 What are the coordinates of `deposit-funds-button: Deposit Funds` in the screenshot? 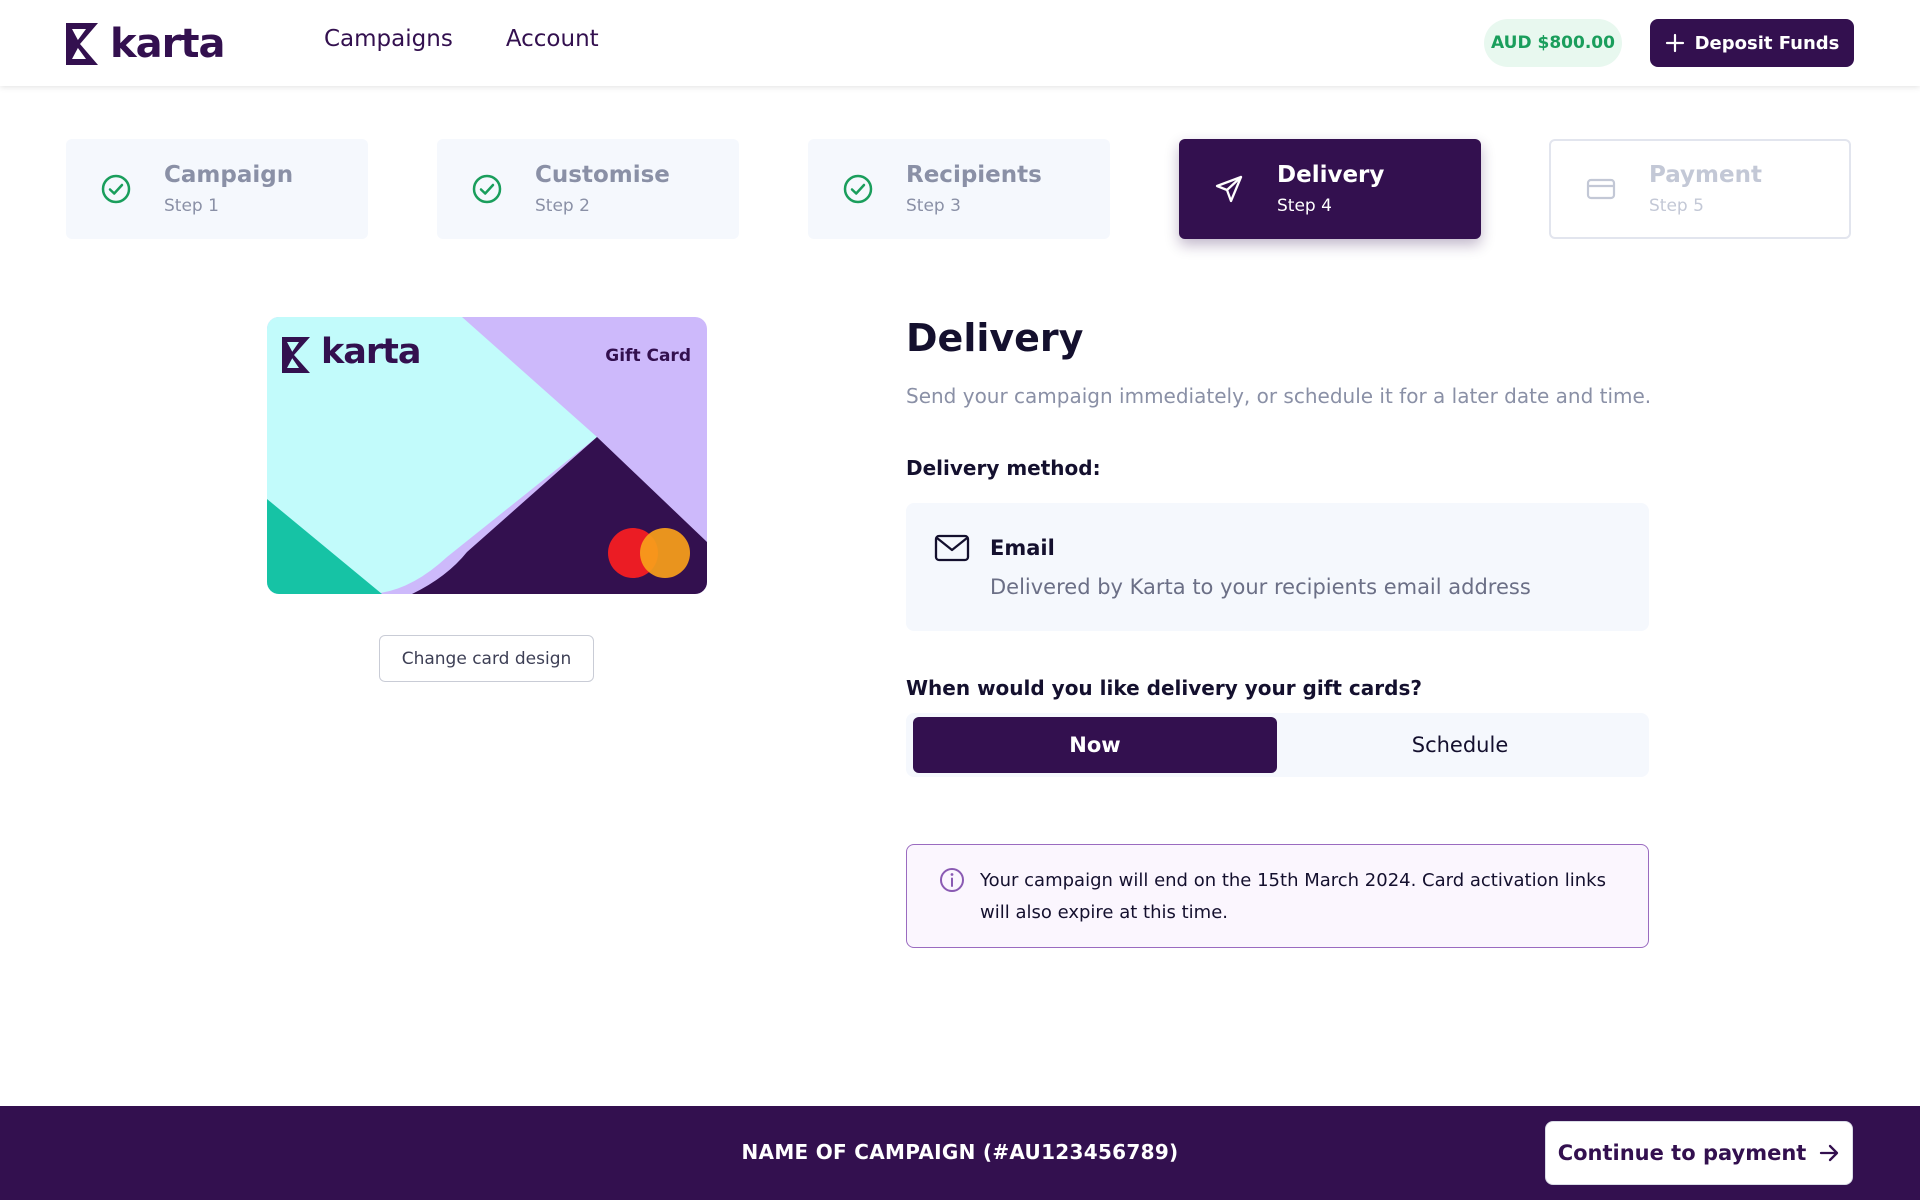 It's located at (1752, 43).